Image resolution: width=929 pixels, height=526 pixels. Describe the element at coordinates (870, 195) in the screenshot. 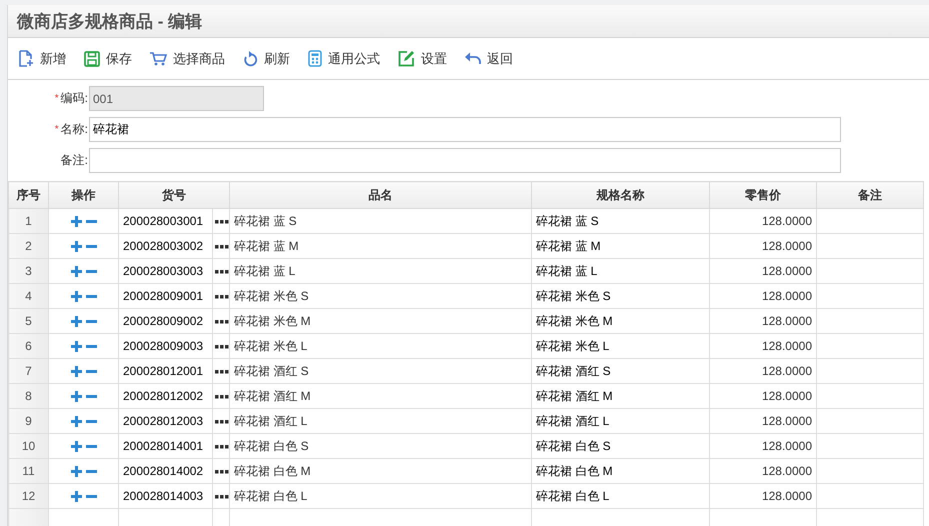

I see `column-header: 备注` at that location.